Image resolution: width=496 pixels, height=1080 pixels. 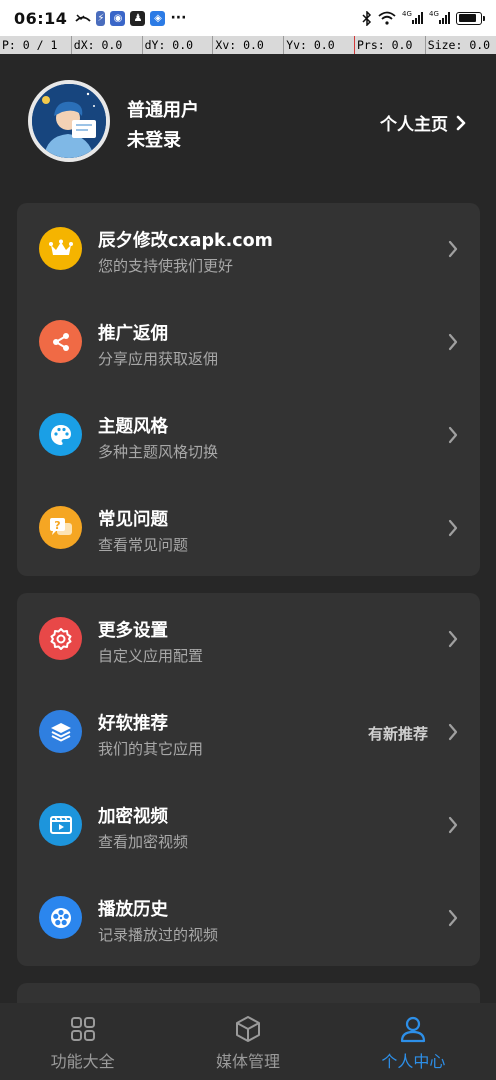 What do you see at coordinates (60, 731) in the screenshot?
I see `layers-icon` at bounding box center [60, 731].